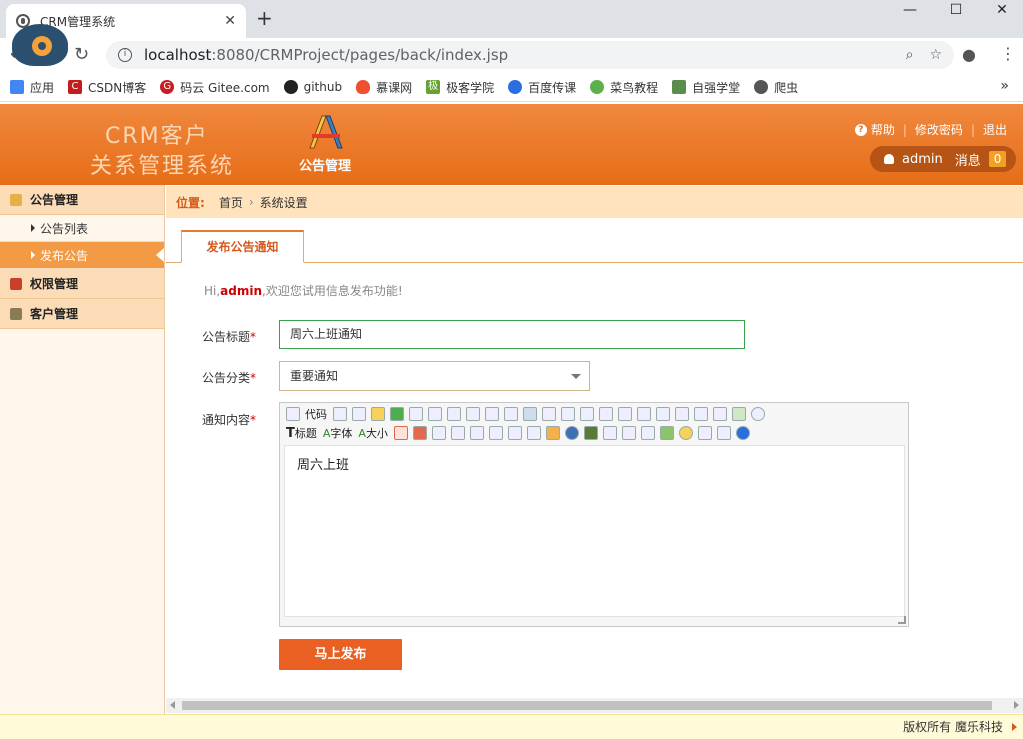  Describe the element at coordinates (533, 433) in the screenshot. I see `quick-format-icon` at that location.